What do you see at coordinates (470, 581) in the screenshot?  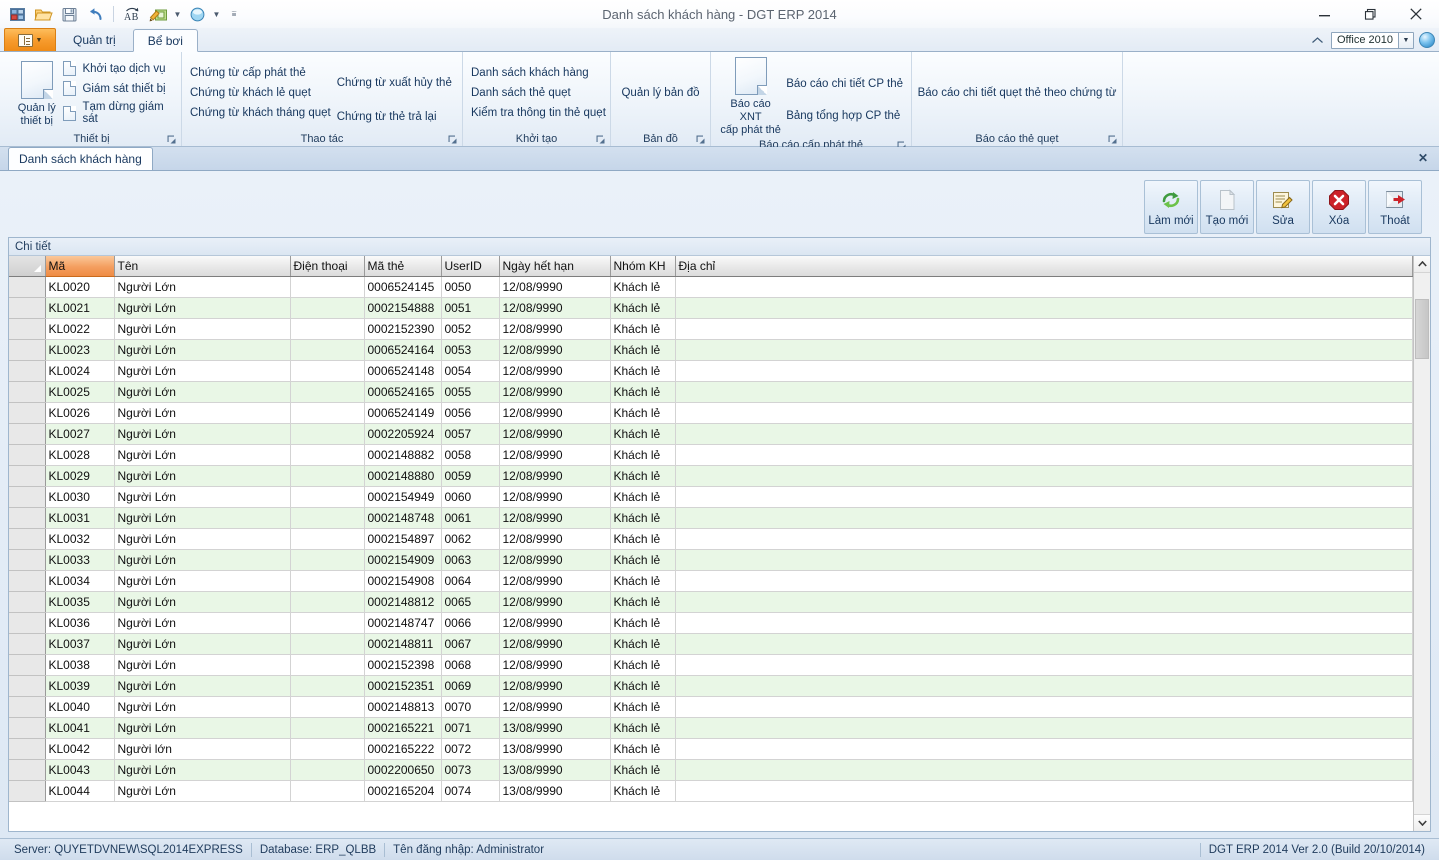 I see `table-cell-userid: 0064` at bounding box center [470, 581].